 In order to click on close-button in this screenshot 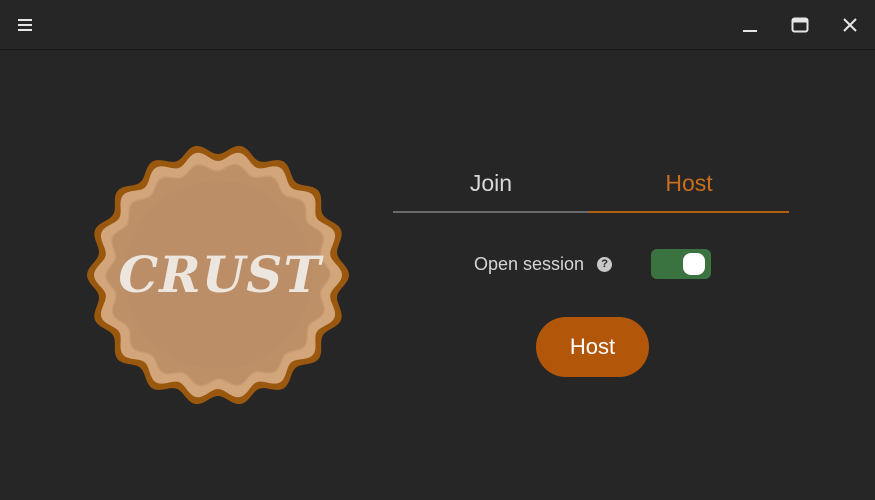, I will do `click(850, 25)`.